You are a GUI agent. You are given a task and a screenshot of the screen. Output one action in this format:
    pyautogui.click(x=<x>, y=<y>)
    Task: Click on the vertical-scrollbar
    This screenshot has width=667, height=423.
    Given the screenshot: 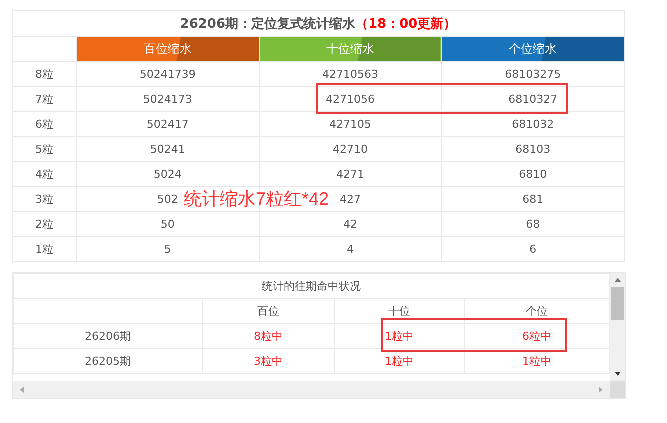 What is the action you would take?
    pyautogui.click(x=617, y=327)
    